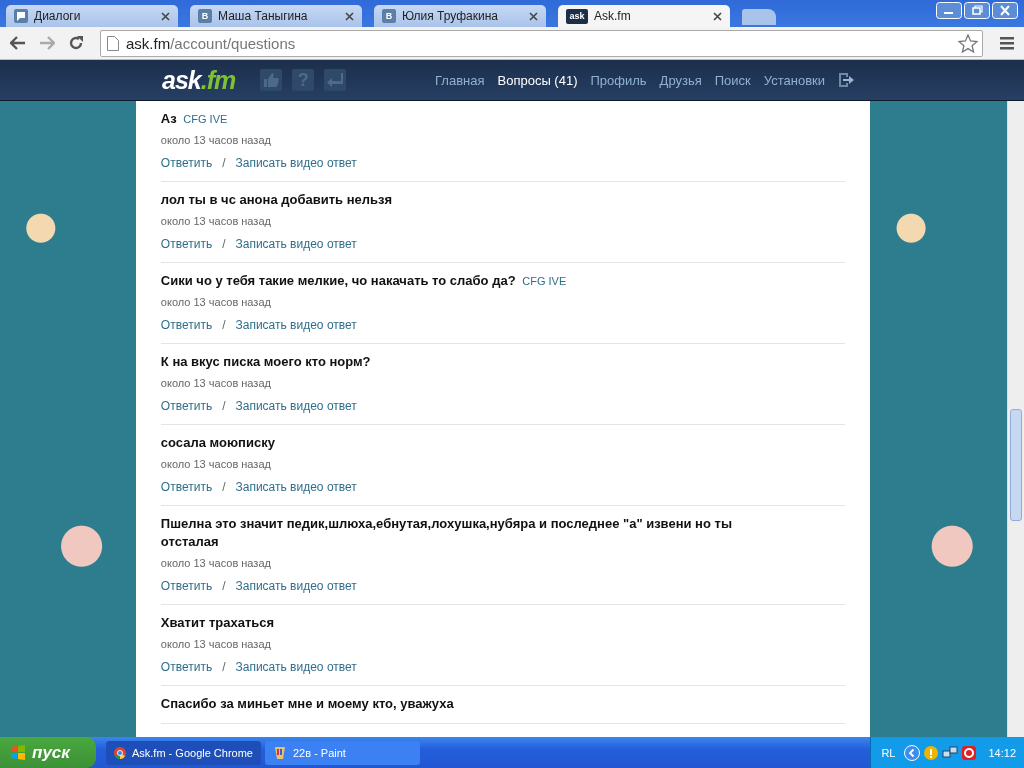 Image resolution: width=1024 pixels, height=768 pixels. I want to click on nav-link: Профиль, so click(618, 80).